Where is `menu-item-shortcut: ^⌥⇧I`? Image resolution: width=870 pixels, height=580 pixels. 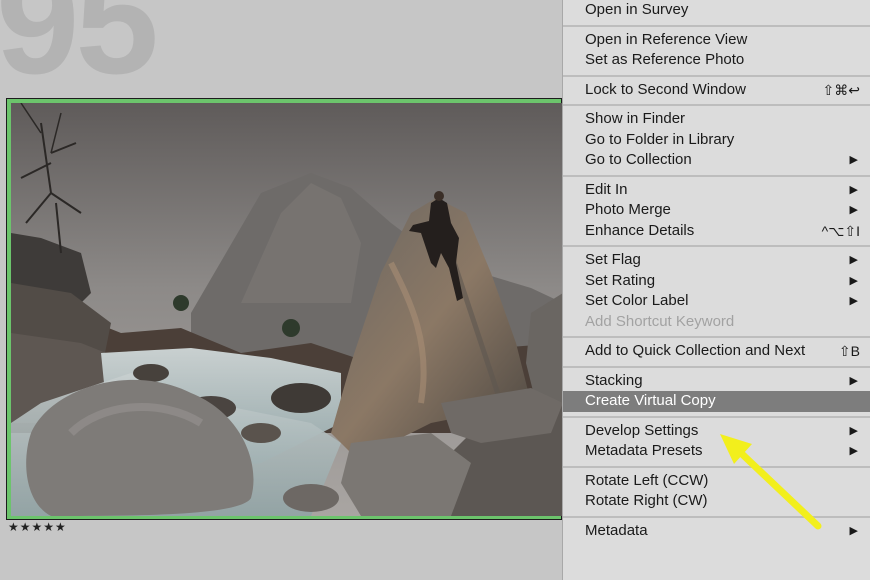
menu-item-shortcut: ^⌥⇧I is located at coordinates (840, 230).